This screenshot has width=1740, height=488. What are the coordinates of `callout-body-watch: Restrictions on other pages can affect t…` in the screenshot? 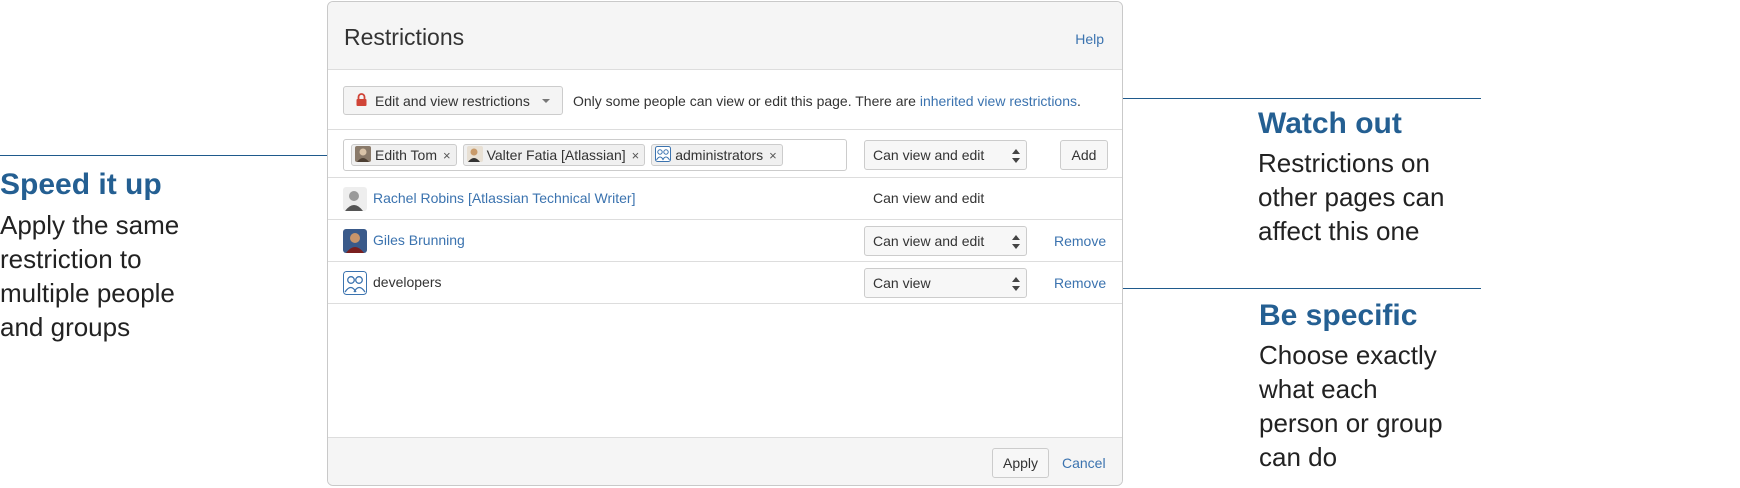 It's located at (1351, 197).